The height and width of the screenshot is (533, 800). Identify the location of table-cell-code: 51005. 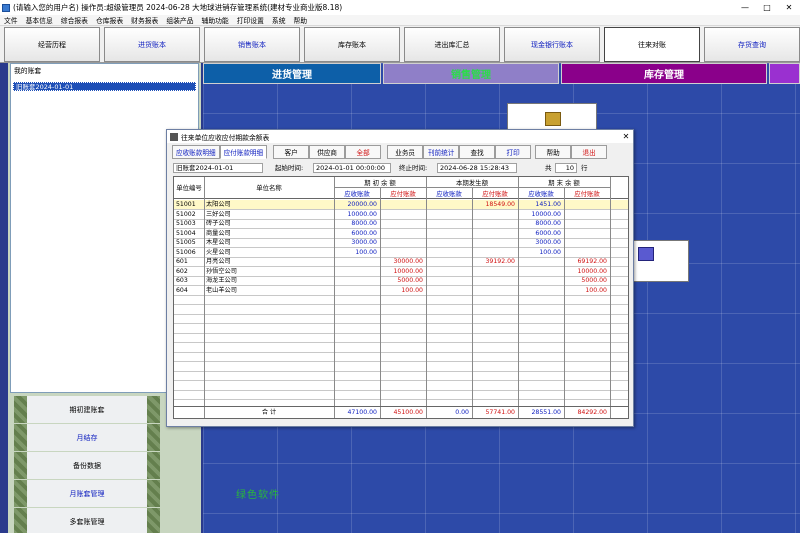
(190, 242).